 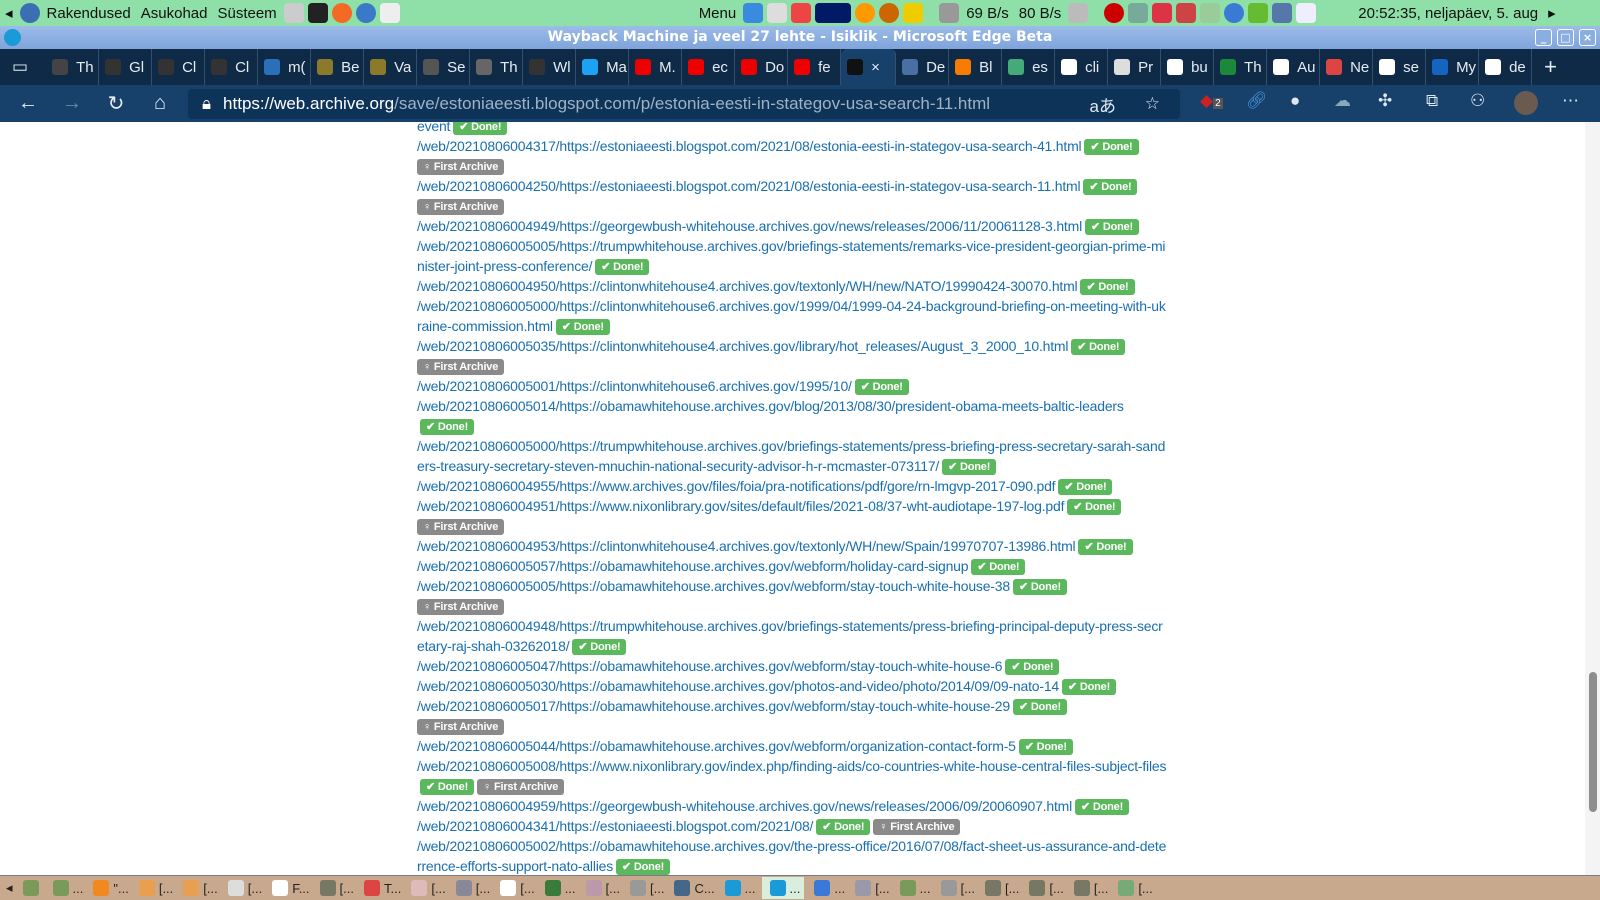 I want to click on tab: m(, so click(x=285, y=67).